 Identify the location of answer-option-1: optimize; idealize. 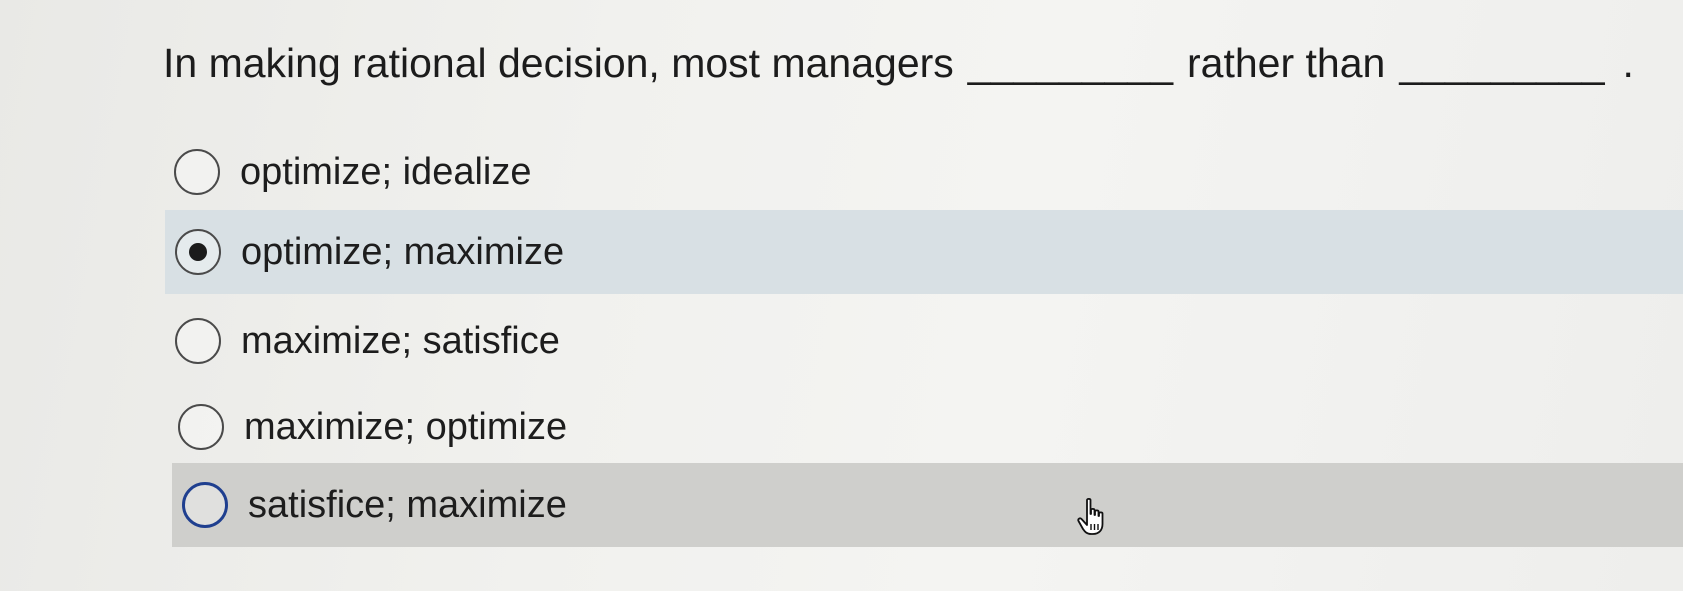
(924, 172).